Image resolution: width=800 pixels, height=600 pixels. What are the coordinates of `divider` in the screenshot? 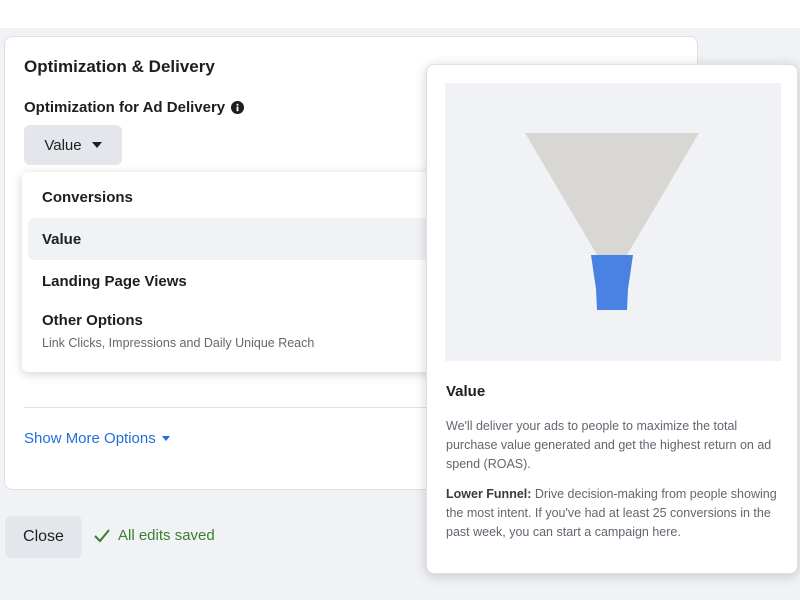 It's located at (226, 407).